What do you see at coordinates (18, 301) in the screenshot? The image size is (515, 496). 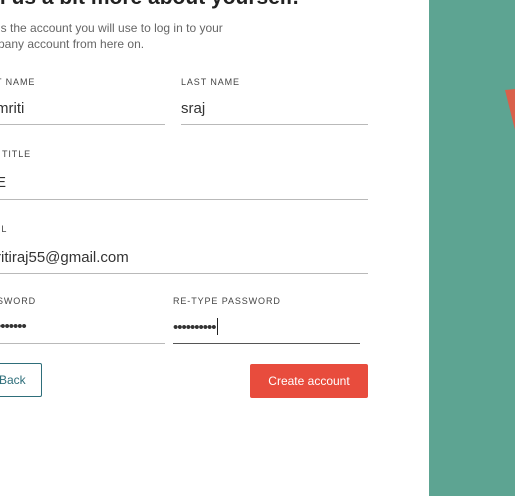 I see `password-label: SWORD` at bounding box center [18, 301].